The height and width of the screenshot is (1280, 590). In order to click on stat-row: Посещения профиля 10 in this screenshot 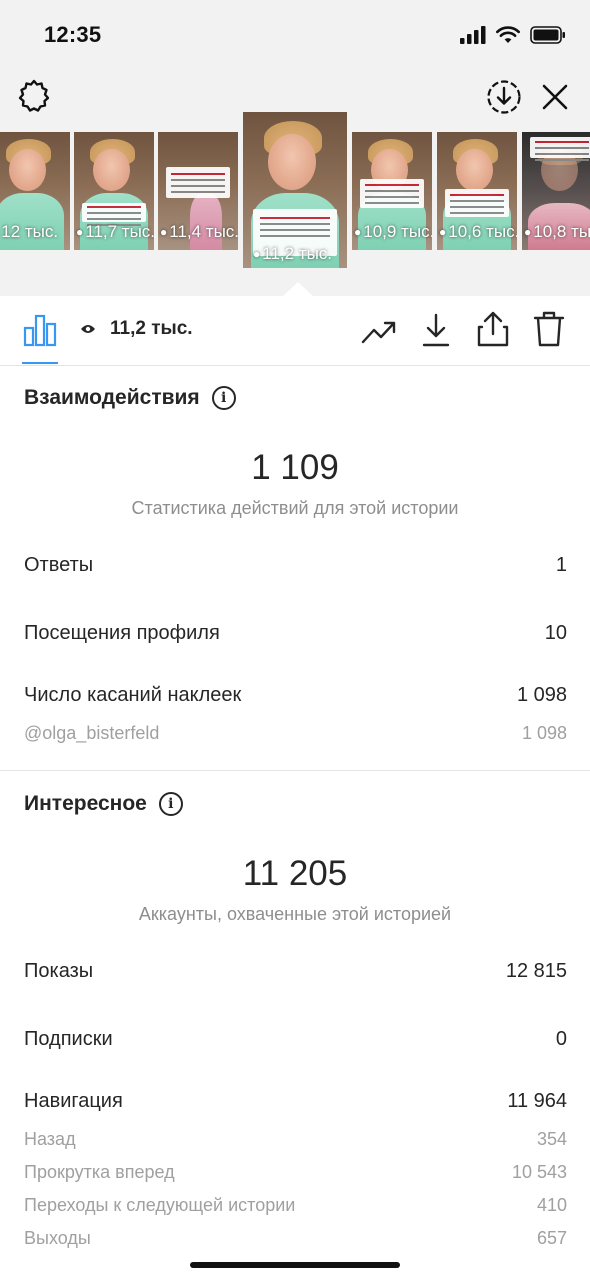, I will do `click(295, 633)`.